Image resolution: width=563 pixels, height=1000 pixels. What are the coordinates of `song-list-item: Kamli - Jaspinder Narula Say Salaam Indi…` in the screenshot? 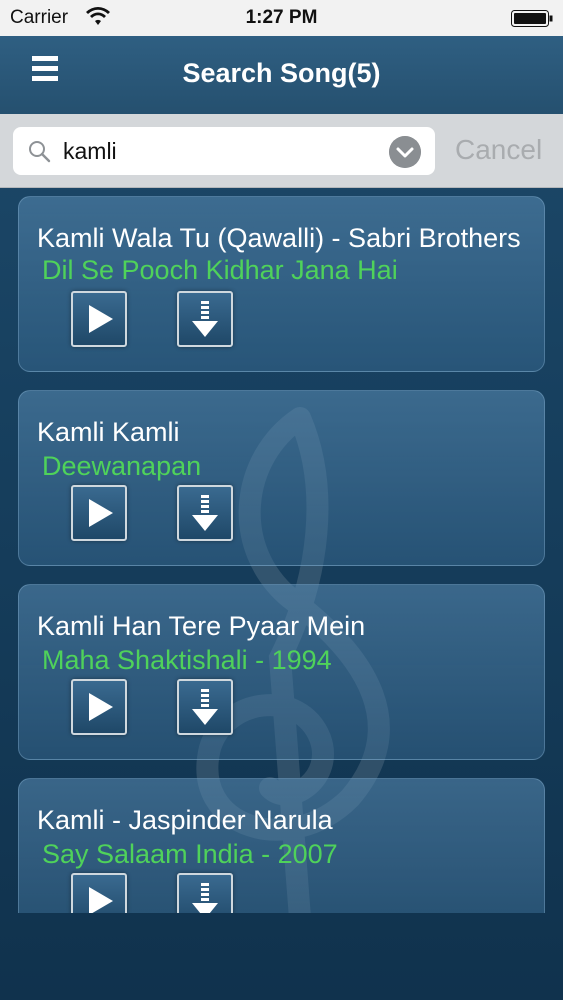 It's located at (281, 845).